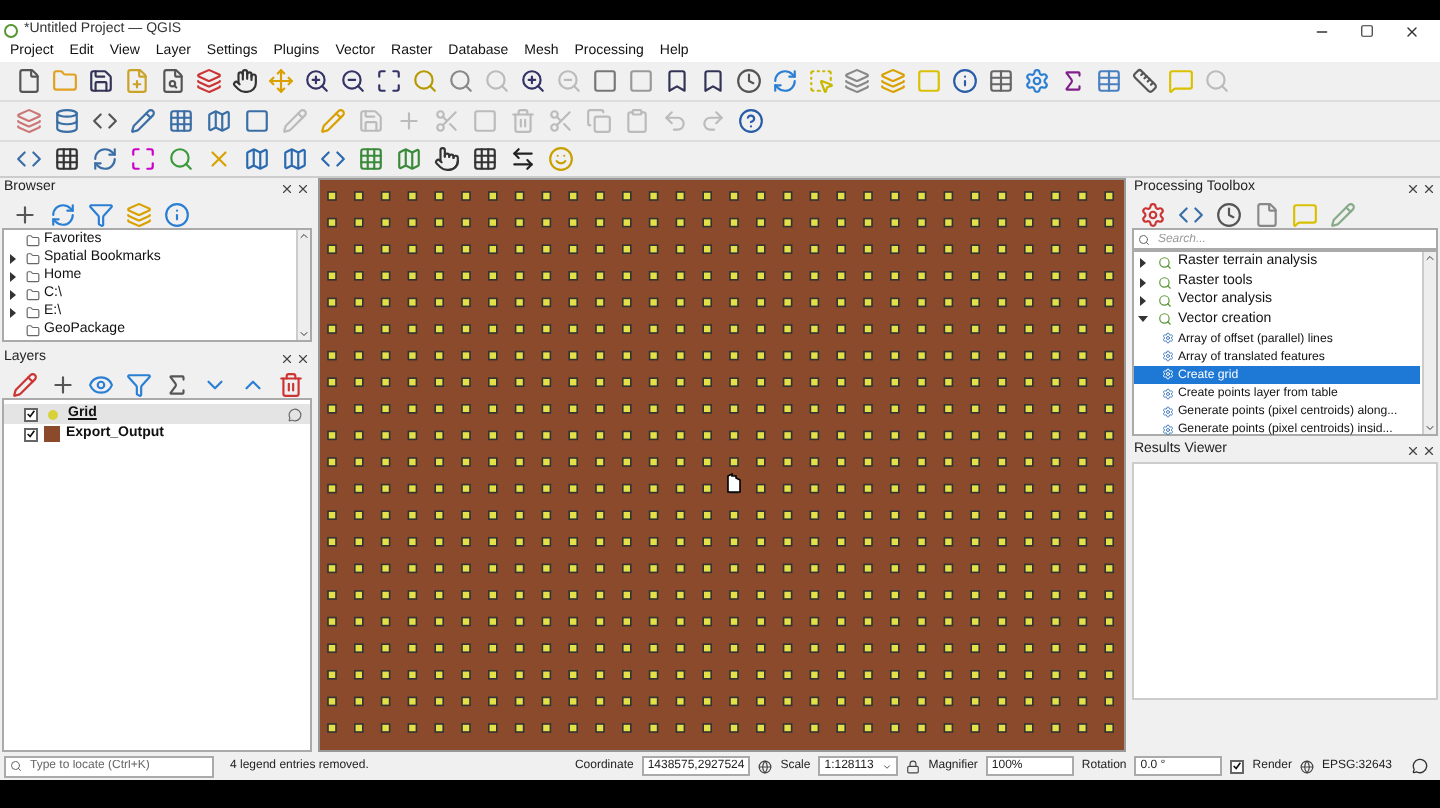 Image resolution: width=1440 pixels, height=808 pixels. I want to click on caret-down-icon, so click(1144, 319).